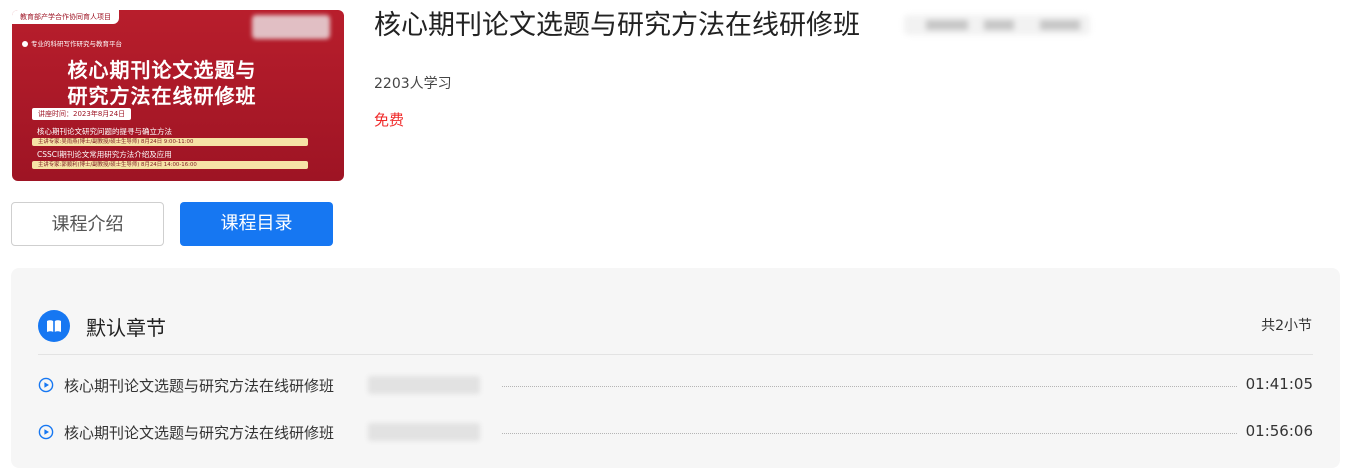  Describe the element at coordinates (87, 224) in the screenshot. I see `tab-course-intro: 课程介绍` at that location.